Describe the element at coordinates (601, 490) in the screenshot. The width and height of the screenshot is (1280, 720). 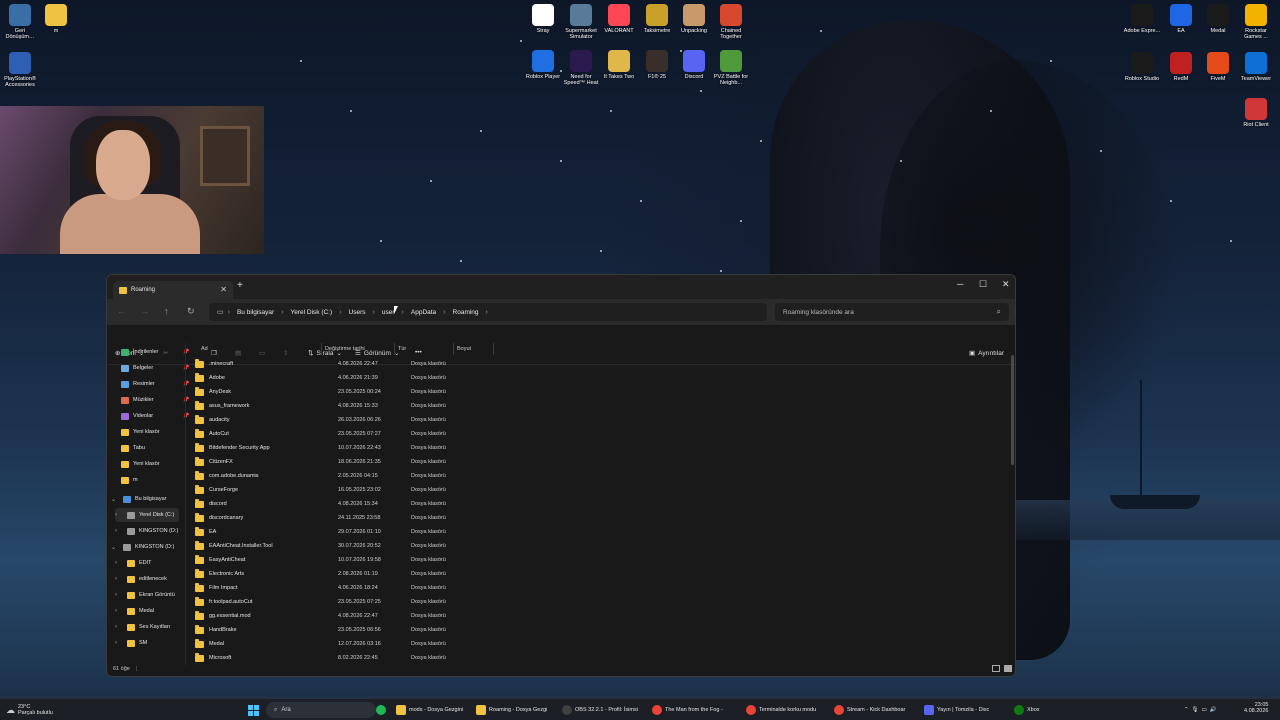
I see `file-row: CurseForge 16.05.2025 23:02 Dosya klasörü` at that location.